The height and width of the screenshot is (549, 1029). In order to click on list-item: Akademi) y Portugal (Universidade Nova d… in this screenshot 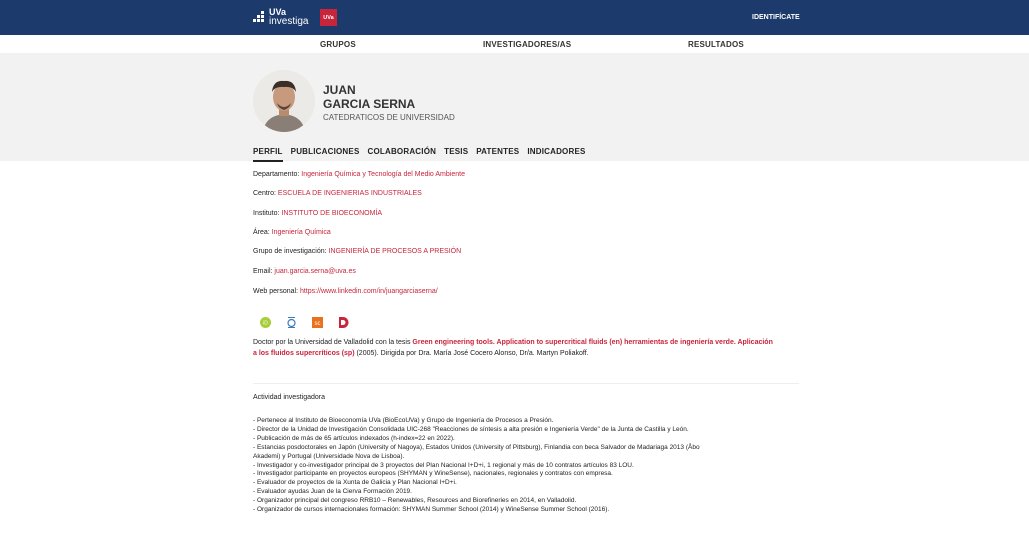, I will do `click(329, 456)`.